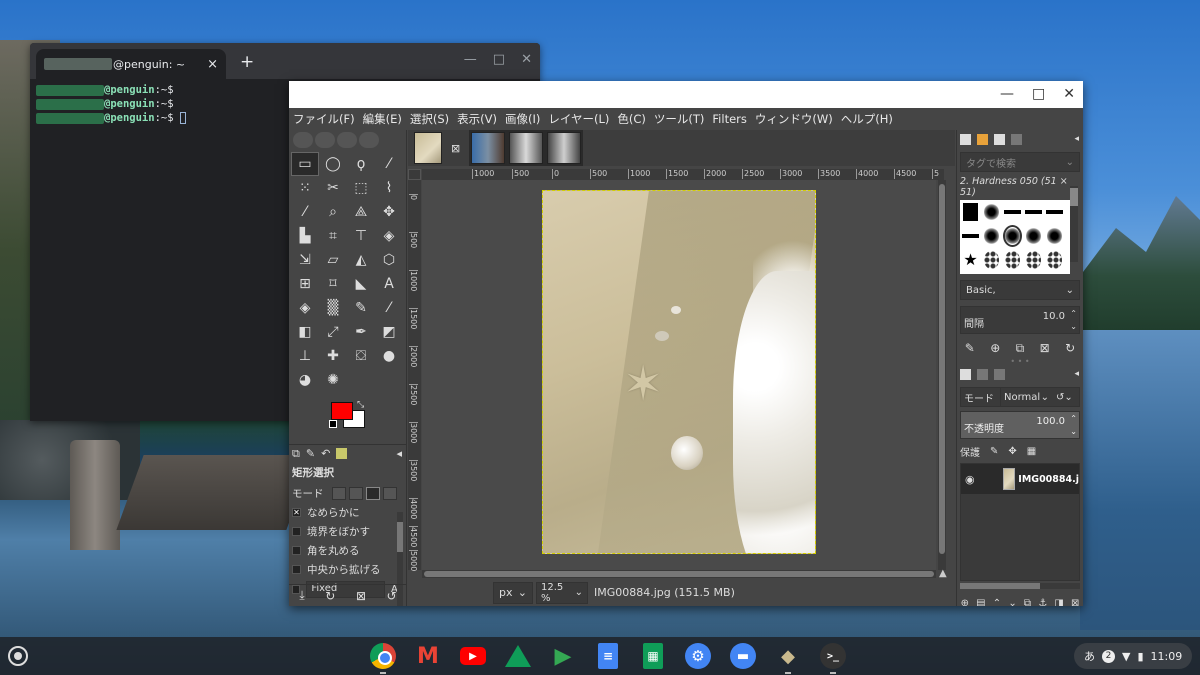 Image resolution: width=1200 pixels, height=675 pixels. Describe the element at coordinates (361, 164) in the screenshot. I see `free-select-tool-icon: ϙ` at that location.